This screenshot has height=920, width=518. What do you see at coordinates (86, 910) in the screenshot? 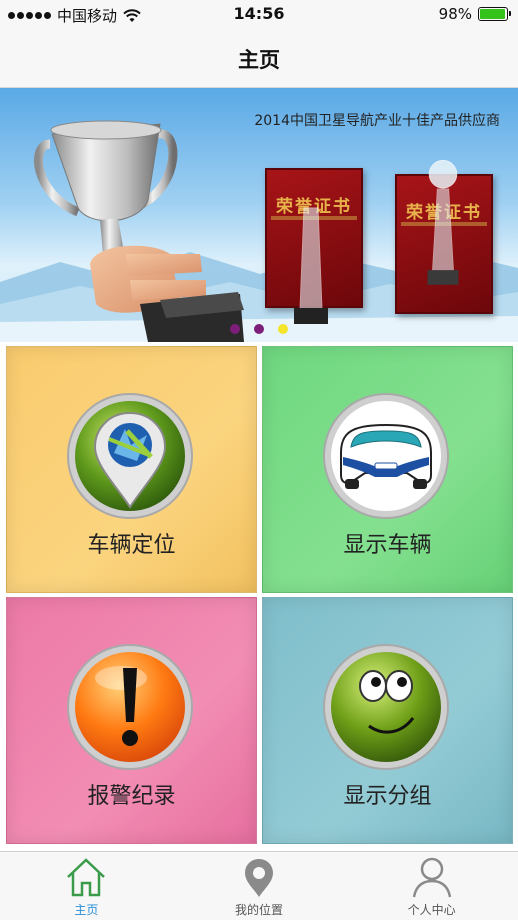
I see `tab-label: 主页` at bounding box center [86, 910].